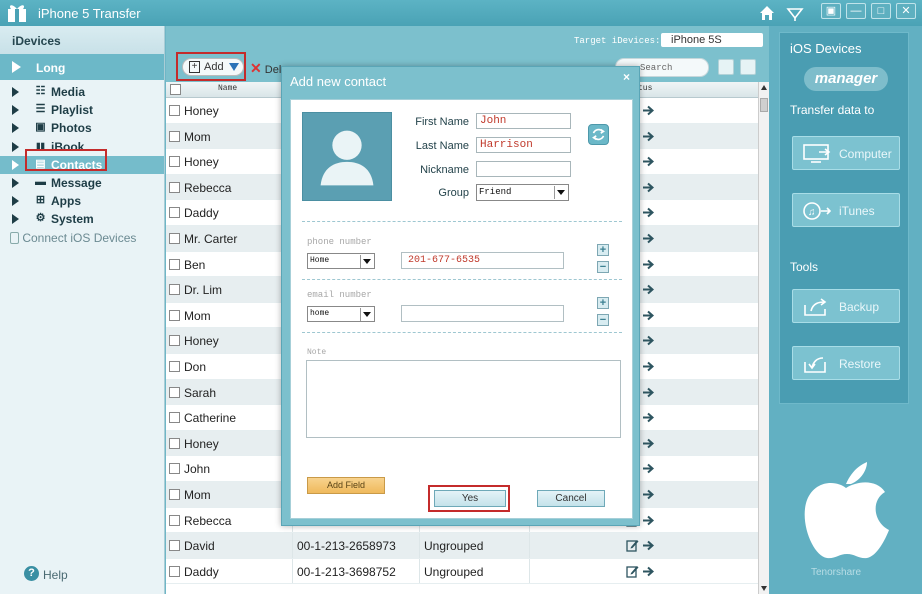 This screenshot has height=594, width=922. I want to click on help-link: ? Help, so click(46, 574).